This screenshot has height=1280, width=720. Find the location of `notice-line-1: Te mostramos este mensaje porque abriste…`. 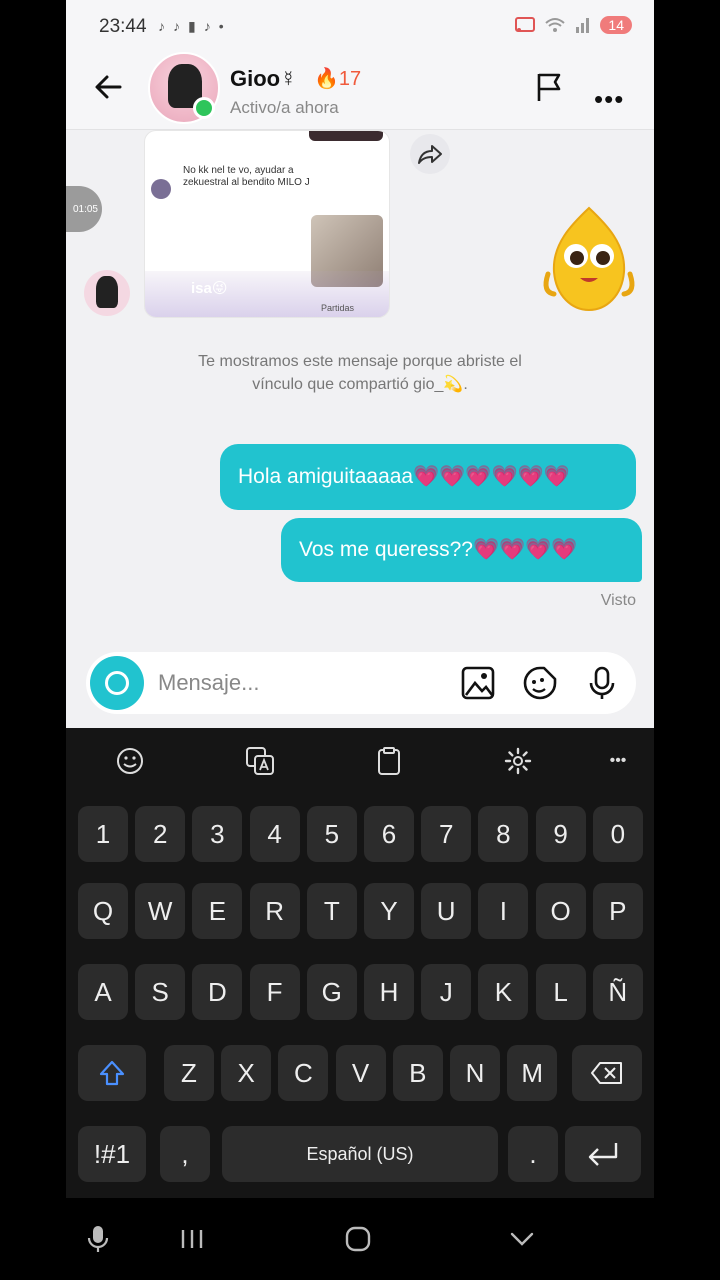

notice-line-1: Te mostramos este mensaje porque abriste… is located at coordinates (360, 361).